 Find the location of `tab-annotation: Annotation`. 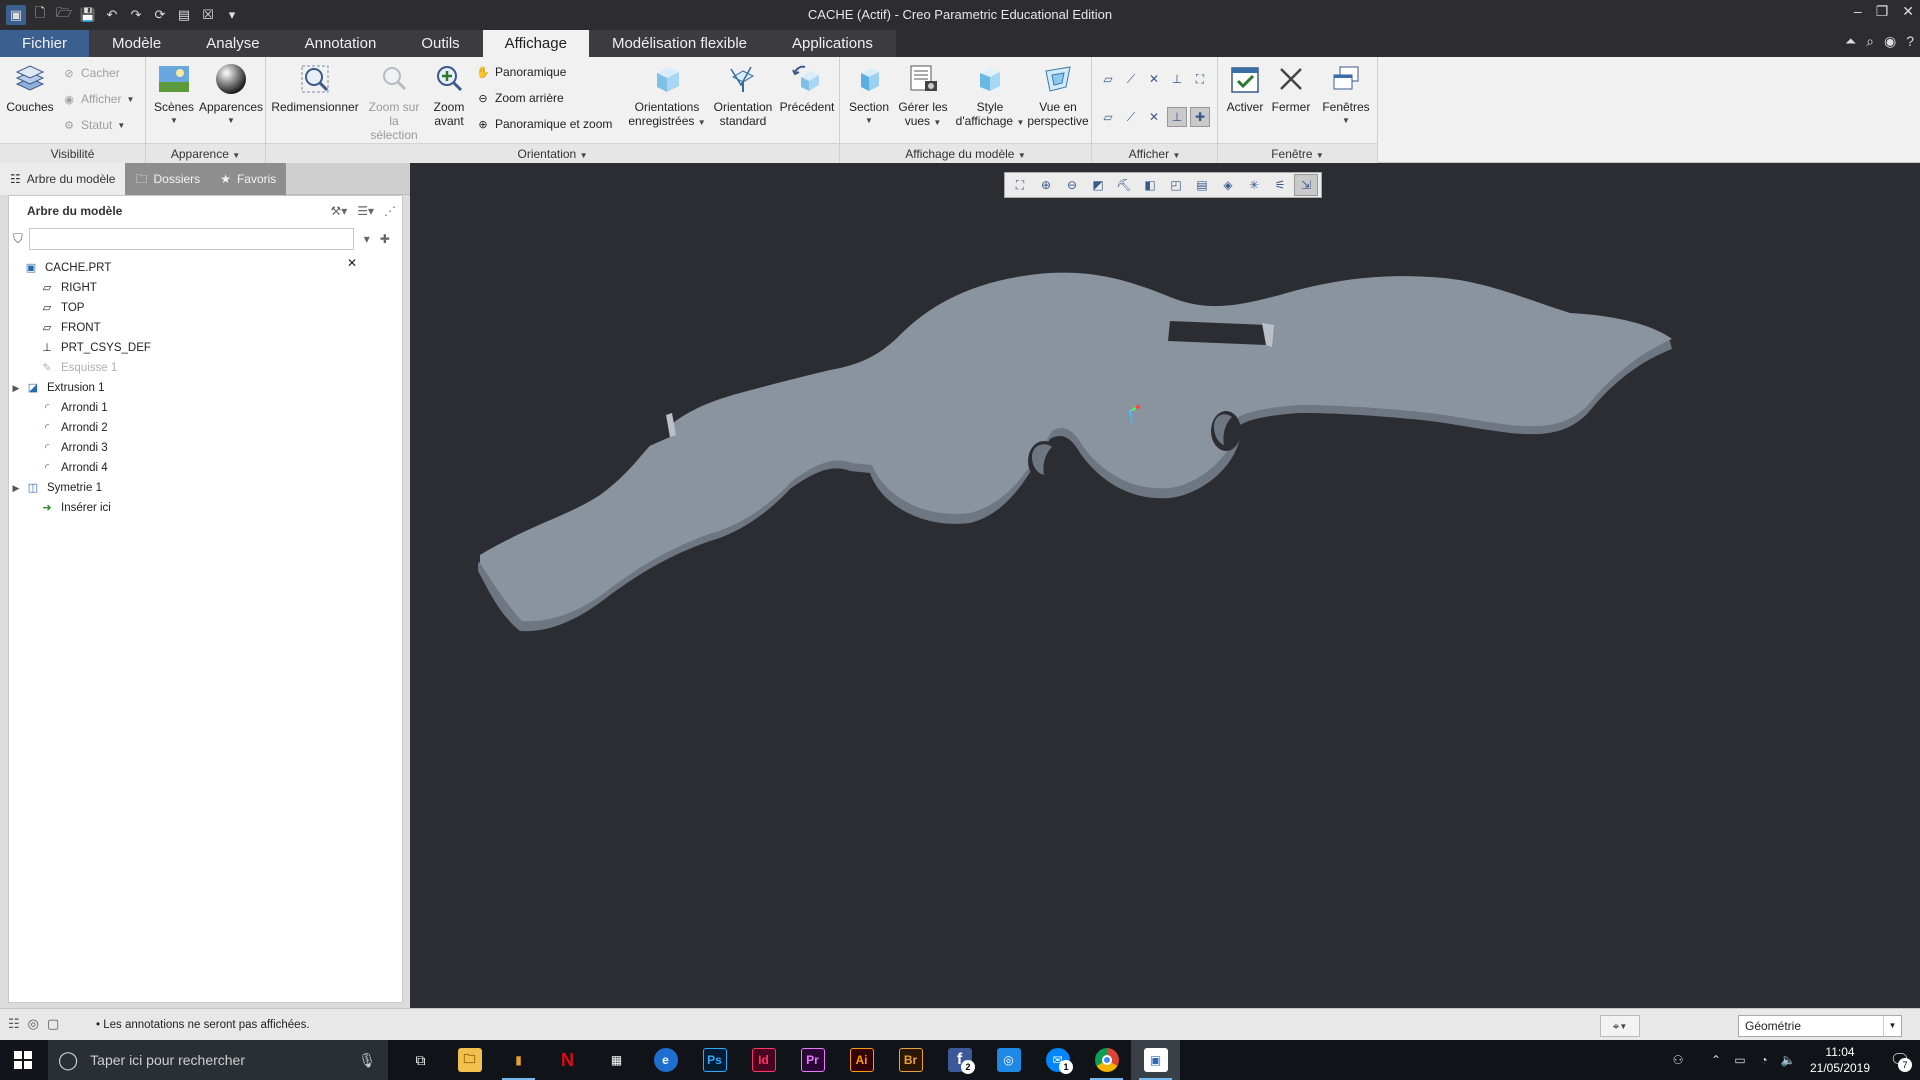

tab-annotation: Annotation is located at coordinates (341, 43).